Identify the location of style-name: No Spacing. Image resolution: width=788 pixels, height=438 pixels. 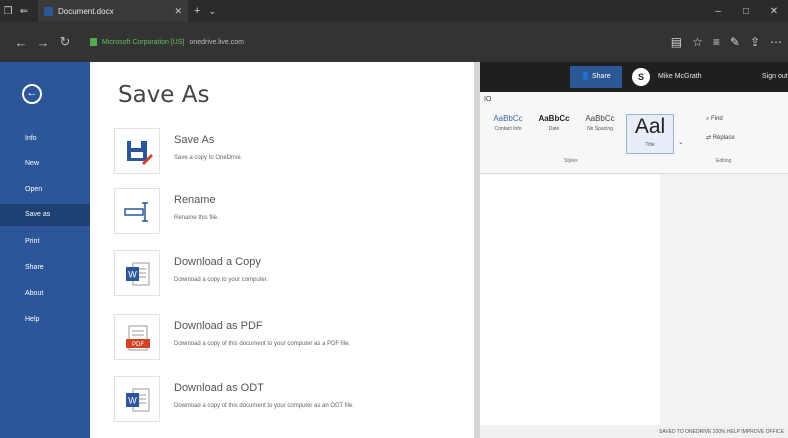
(600, 129).